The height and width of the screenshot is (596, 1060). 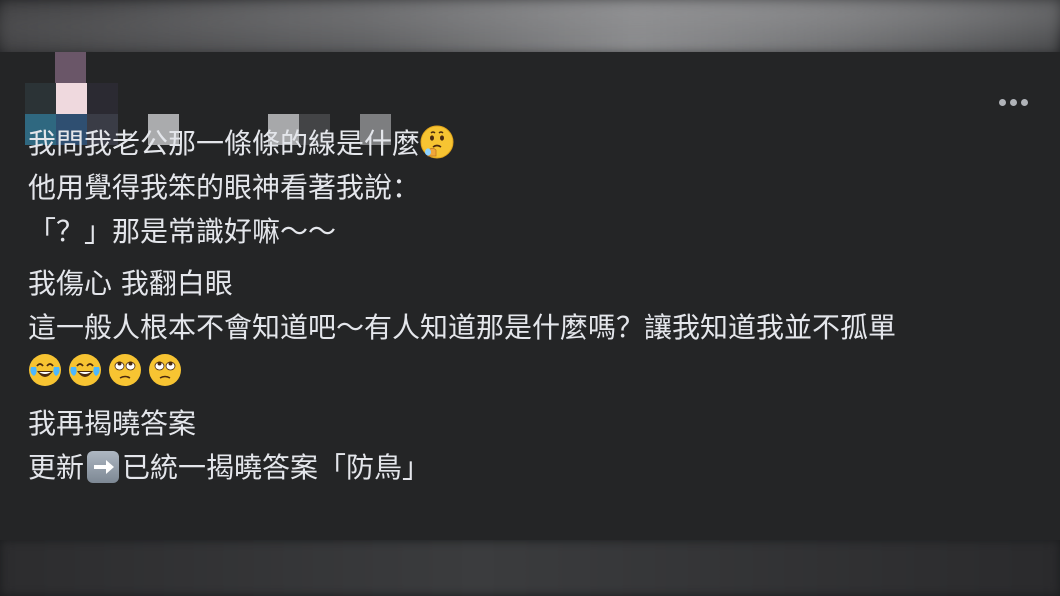 I want to click on blurred-header-overlay, so click(x=530, y=29).